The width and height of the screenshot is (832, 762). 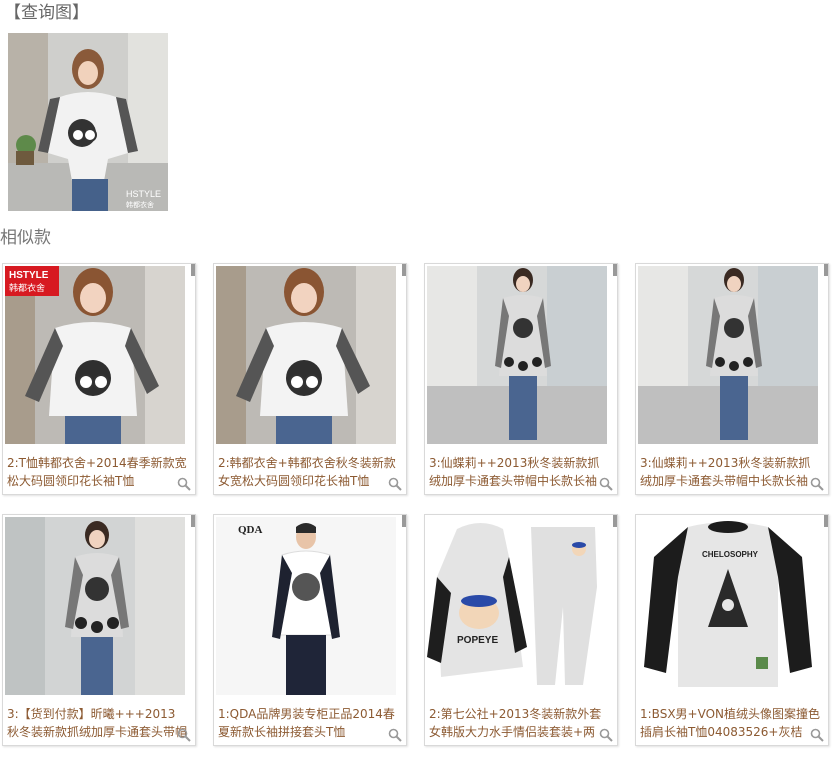 I want to click on result-card: 2:韩都衣舍+韩都衣舍秋冬装新款女宽松大码圆领印花长袖T恤, so click(x=310, y=379).